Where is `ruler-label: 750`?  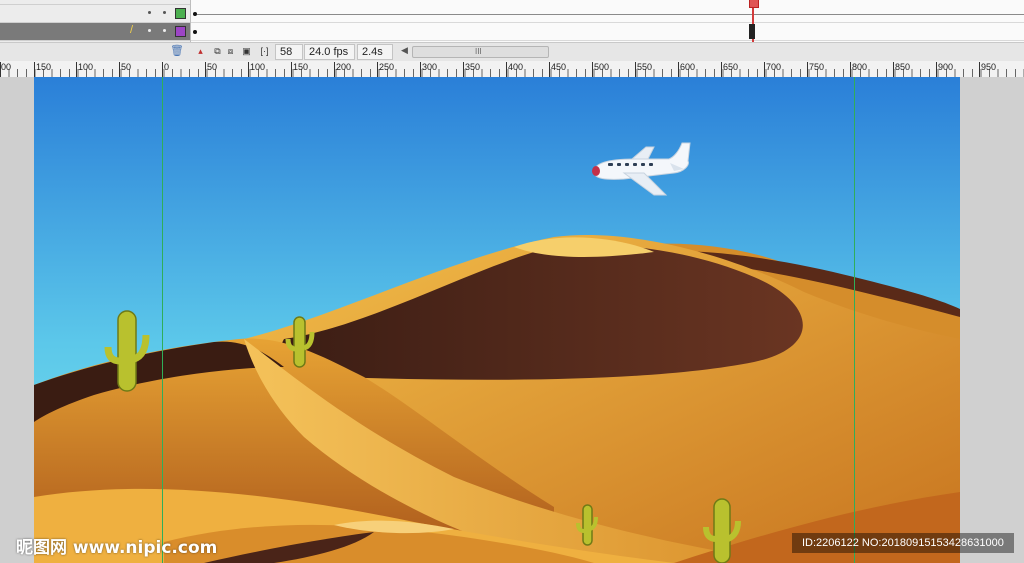 ruler-label: 750 is located at coordinates (817, 67).